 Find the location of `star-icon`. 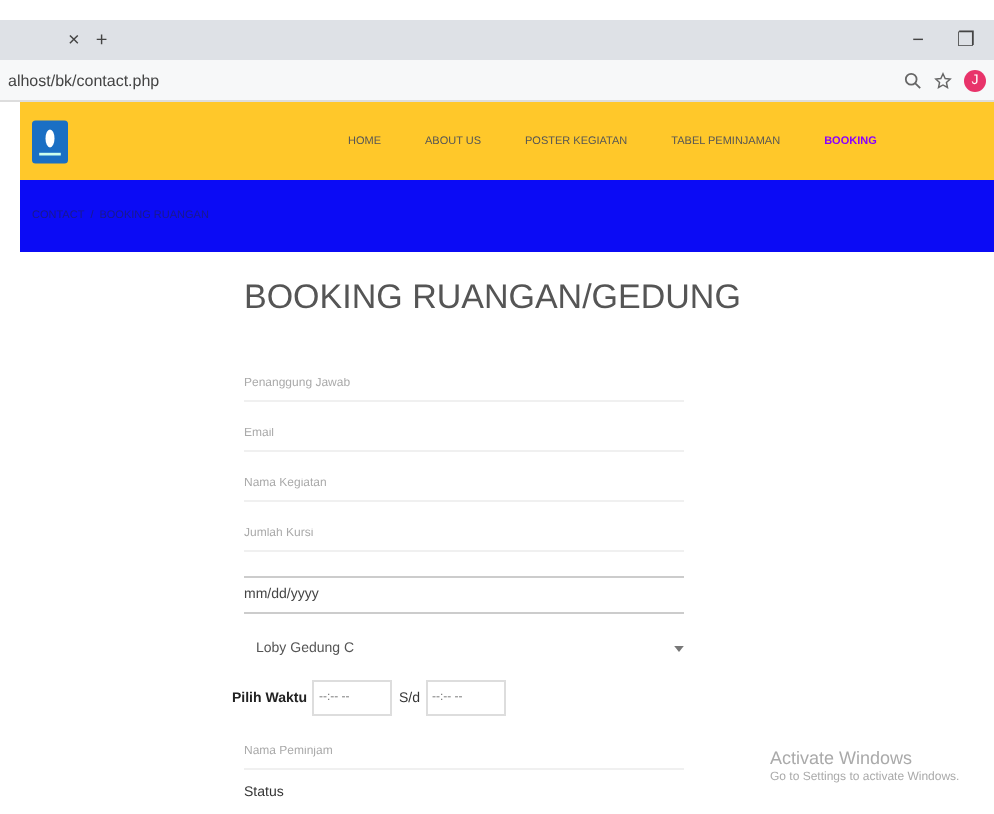

star-icon is located at coordinates (943, 80).